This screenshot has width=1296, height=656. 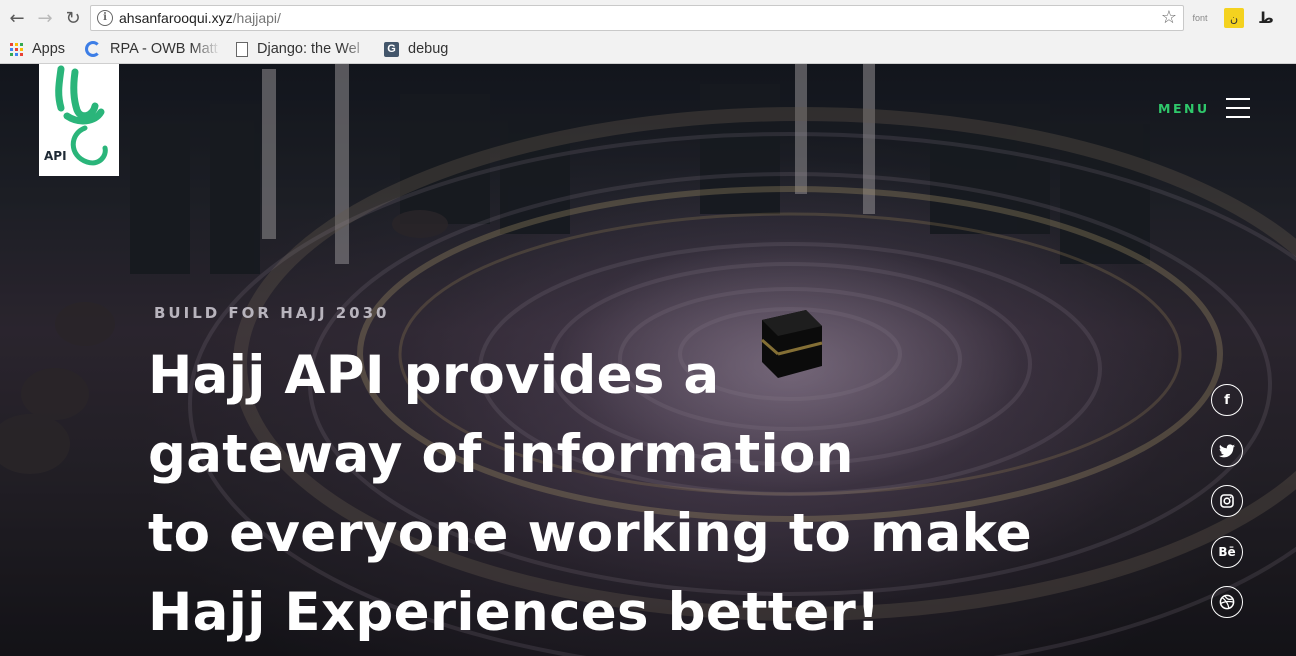 What do you see at coordinates (164, 49) in the screenshot?
I see `bookmark-label: RPA - OWB Matt` at bounding box center [164, 49].